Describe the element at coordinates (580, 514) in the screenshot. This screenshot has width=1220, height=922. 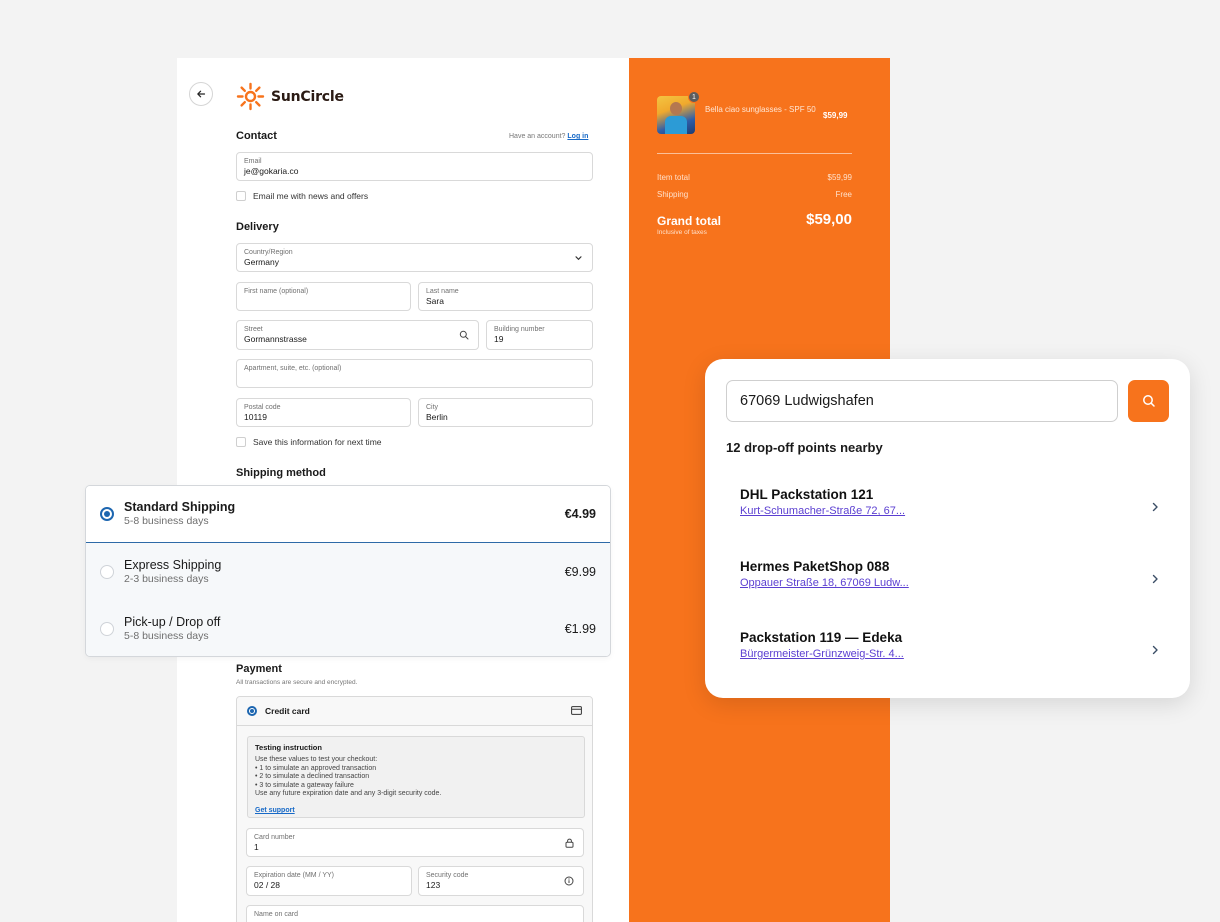
I see `shipping-option-price: €4.99` at that location.